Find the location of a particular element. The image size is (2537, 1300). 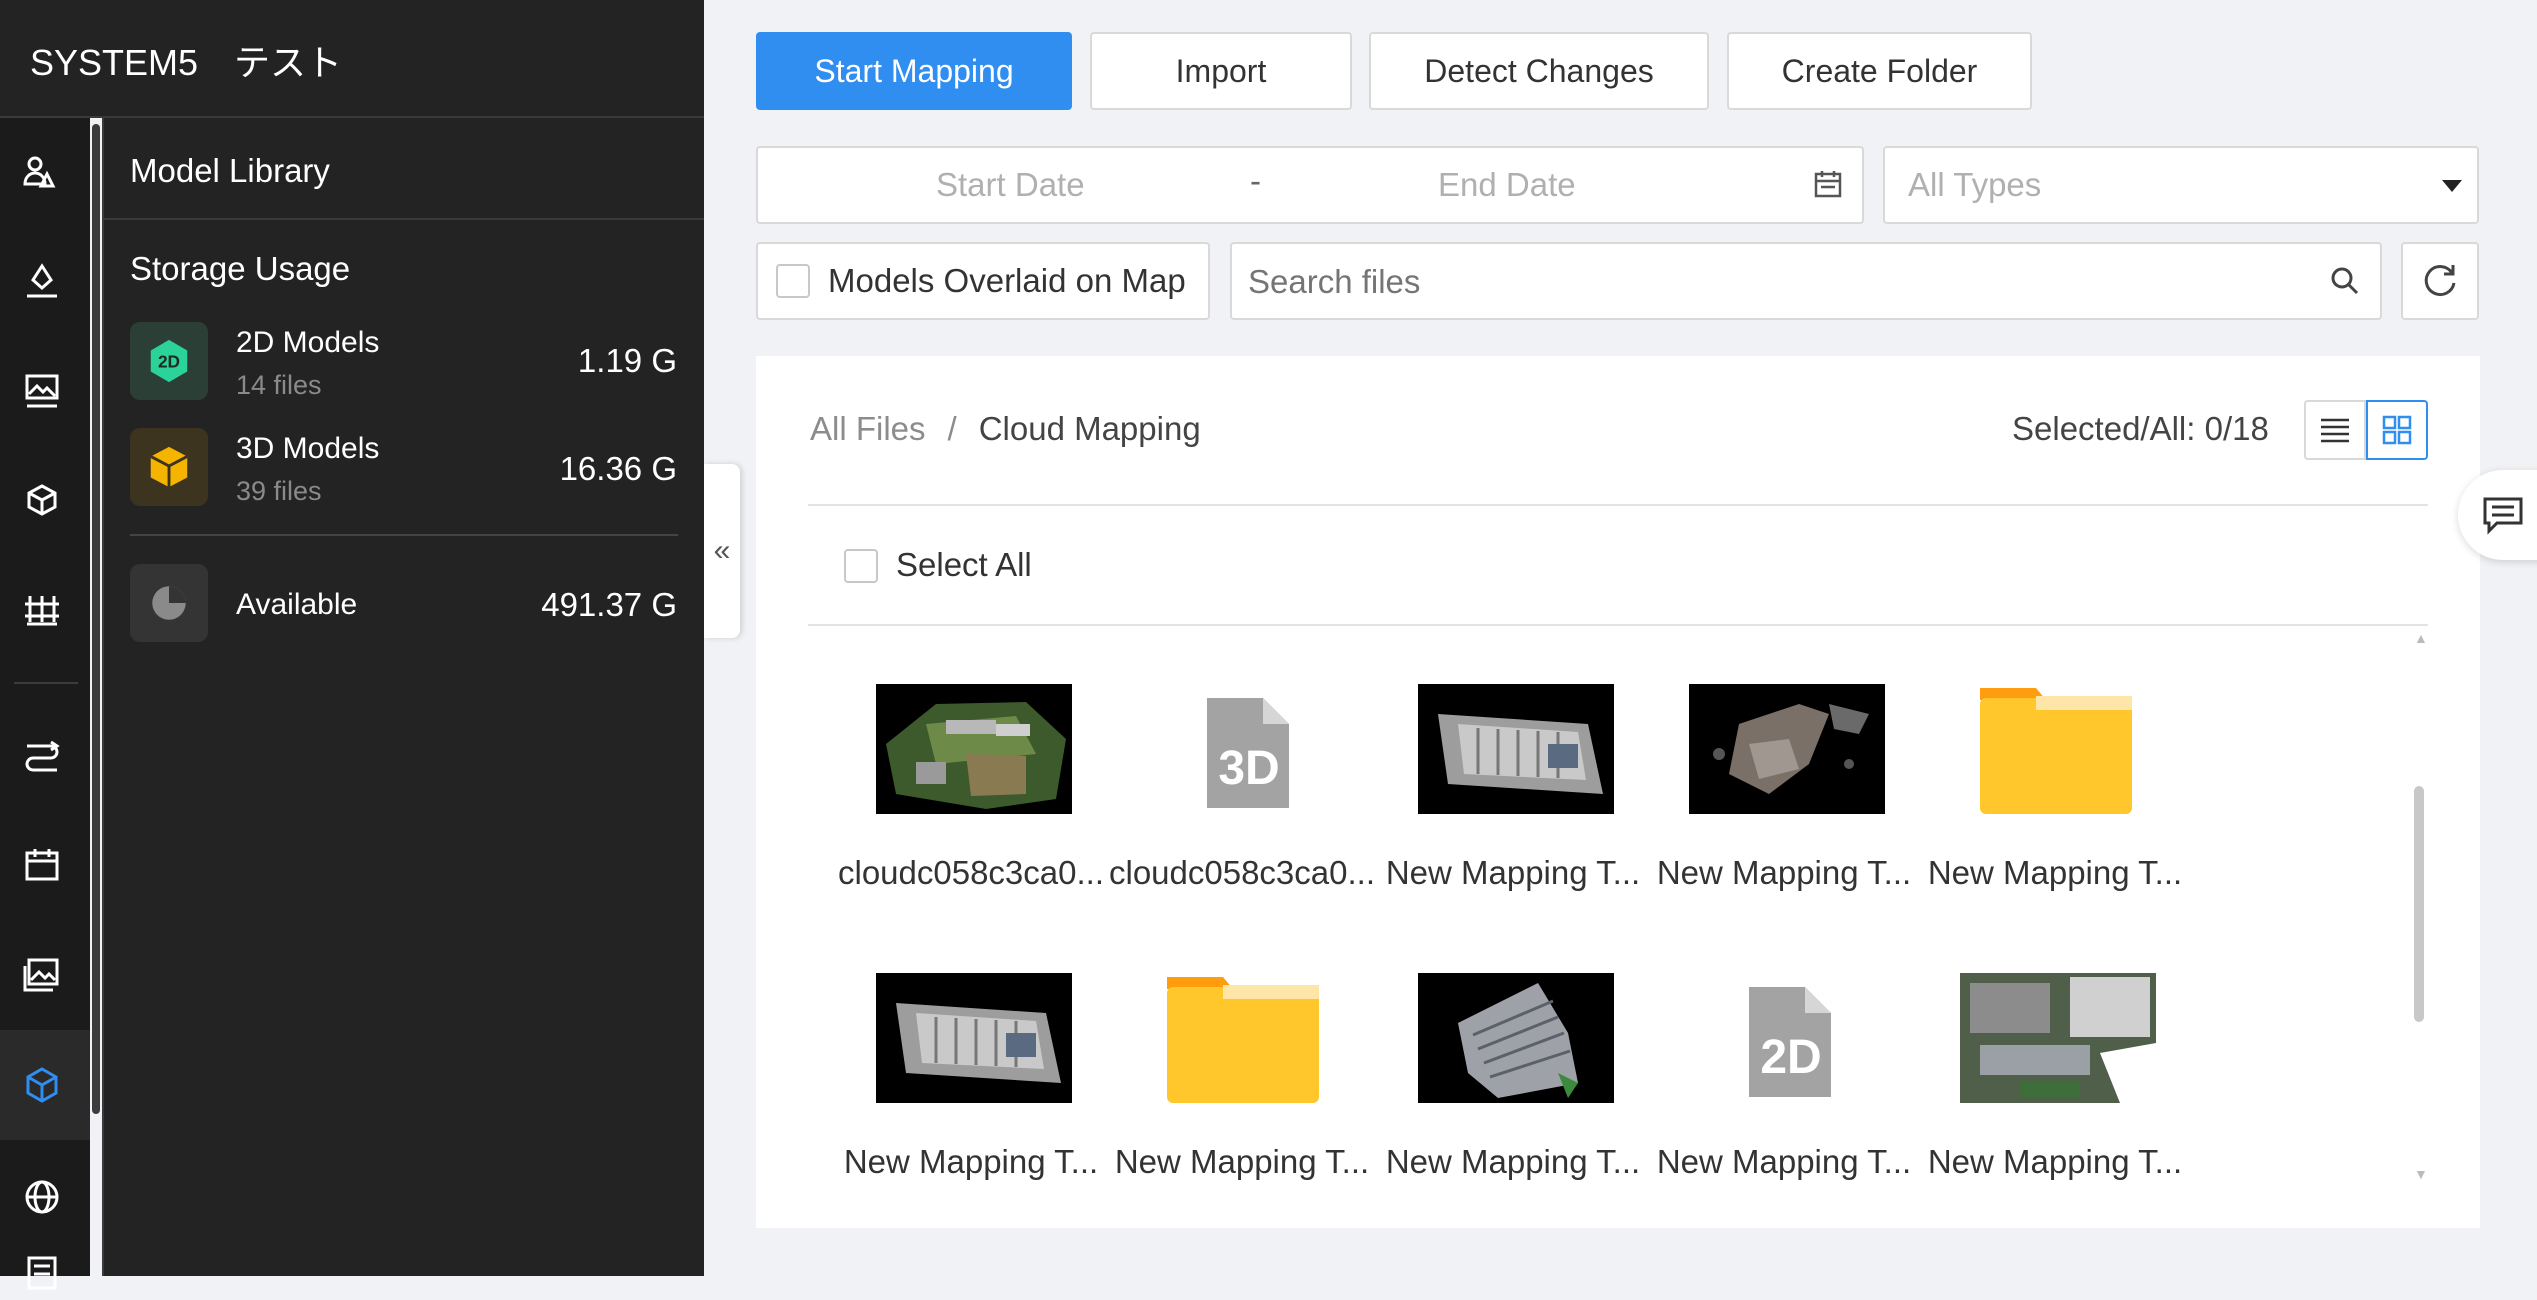

header-divider is located at coordinates (1618, 505).